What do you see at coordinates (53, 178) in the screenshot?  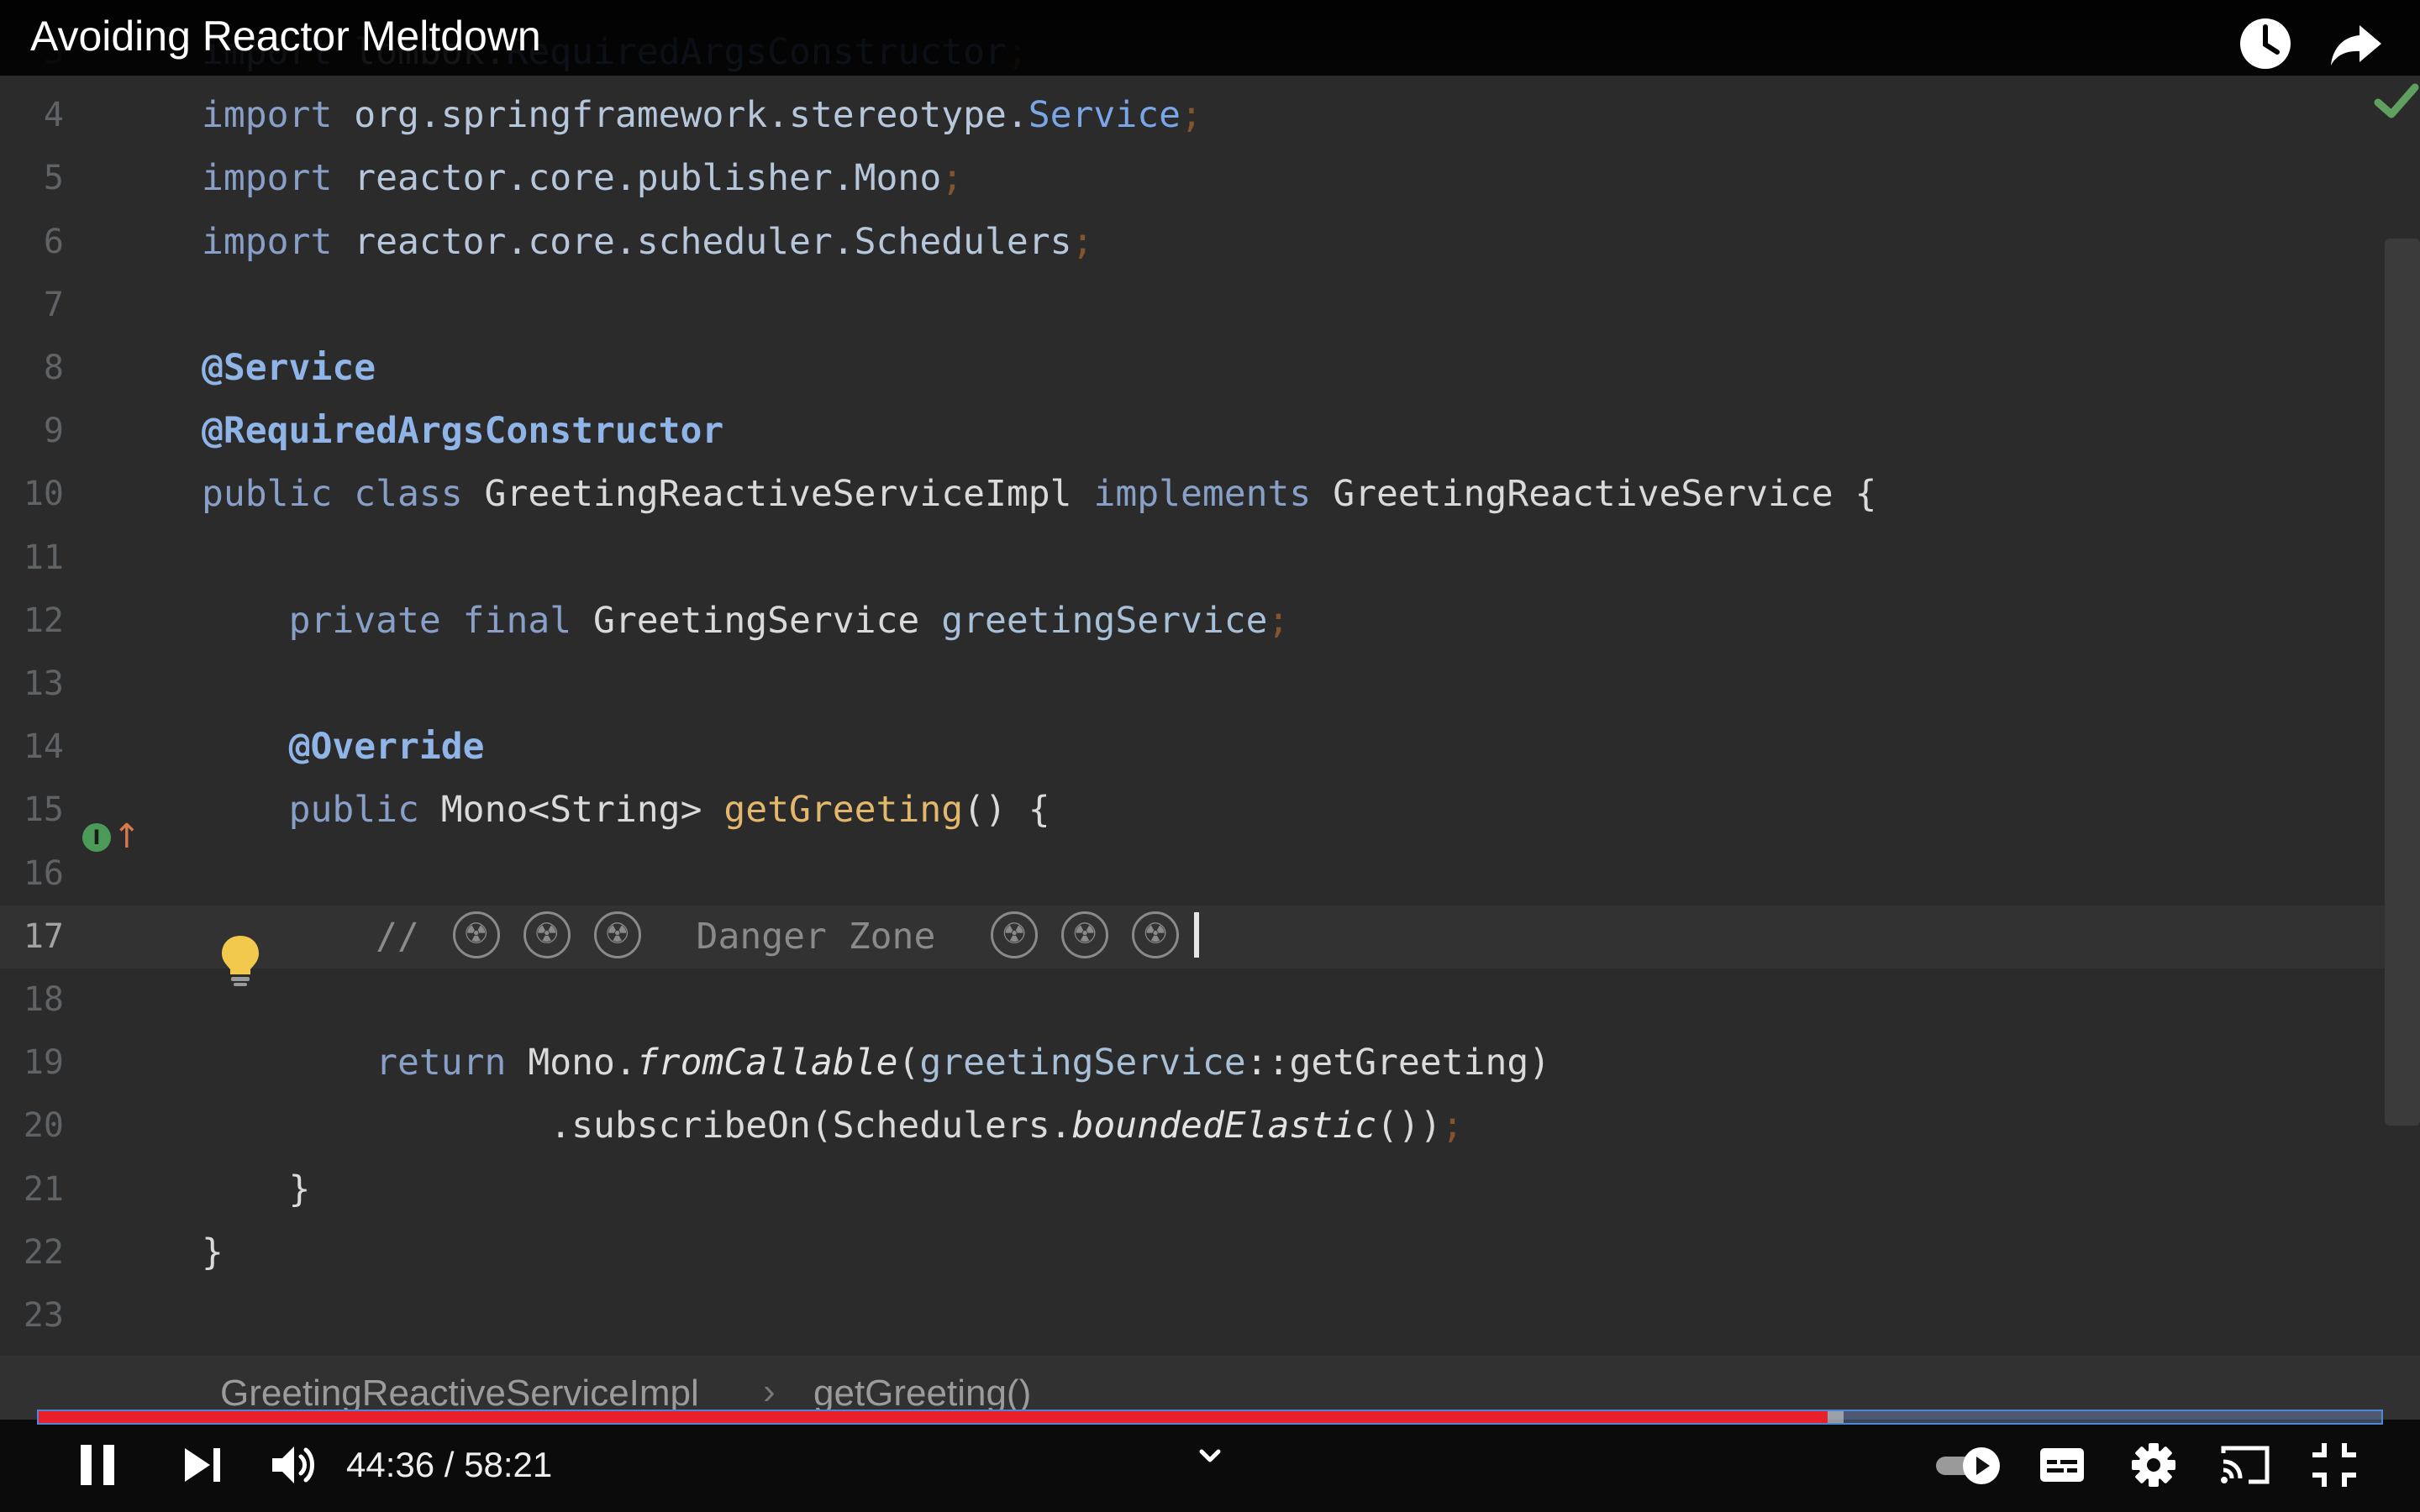 I see `line-number: 5` at bounding box center [53, 178].